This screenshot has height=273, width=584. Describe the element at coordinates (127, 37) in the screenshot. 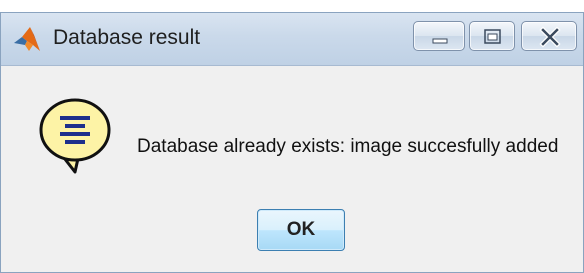

I see `window-title: Database result` at that location.